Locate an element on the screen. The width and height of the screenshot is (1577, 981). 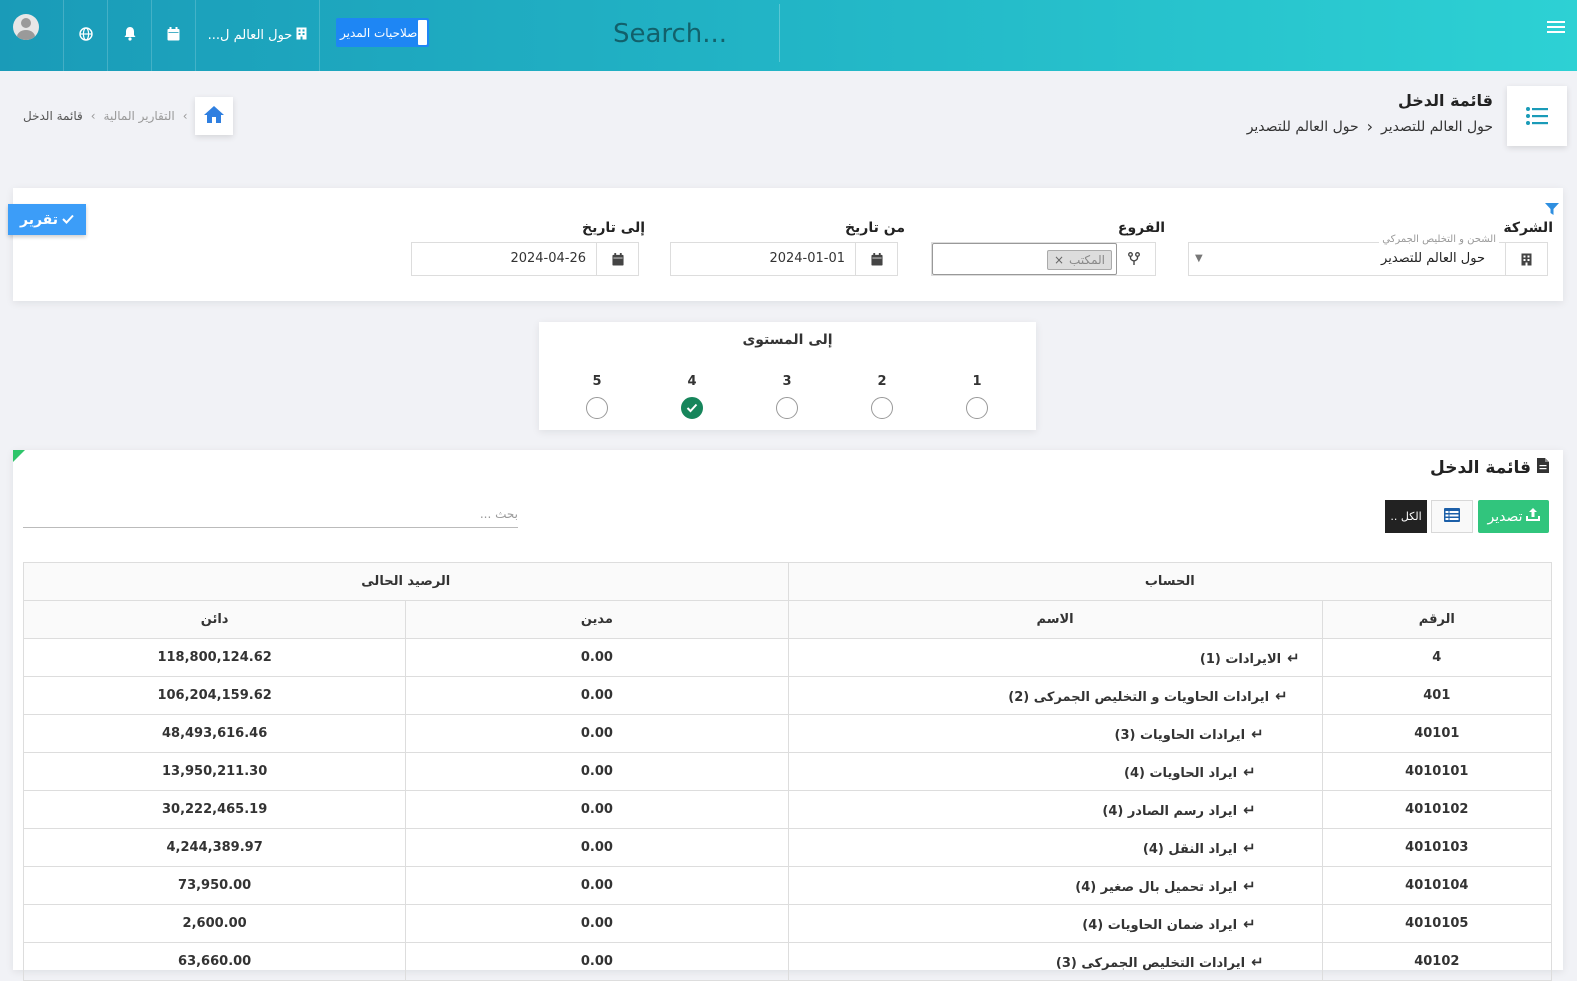
branches-tag-area: المكتب × is located at coordinates (1024, 259).